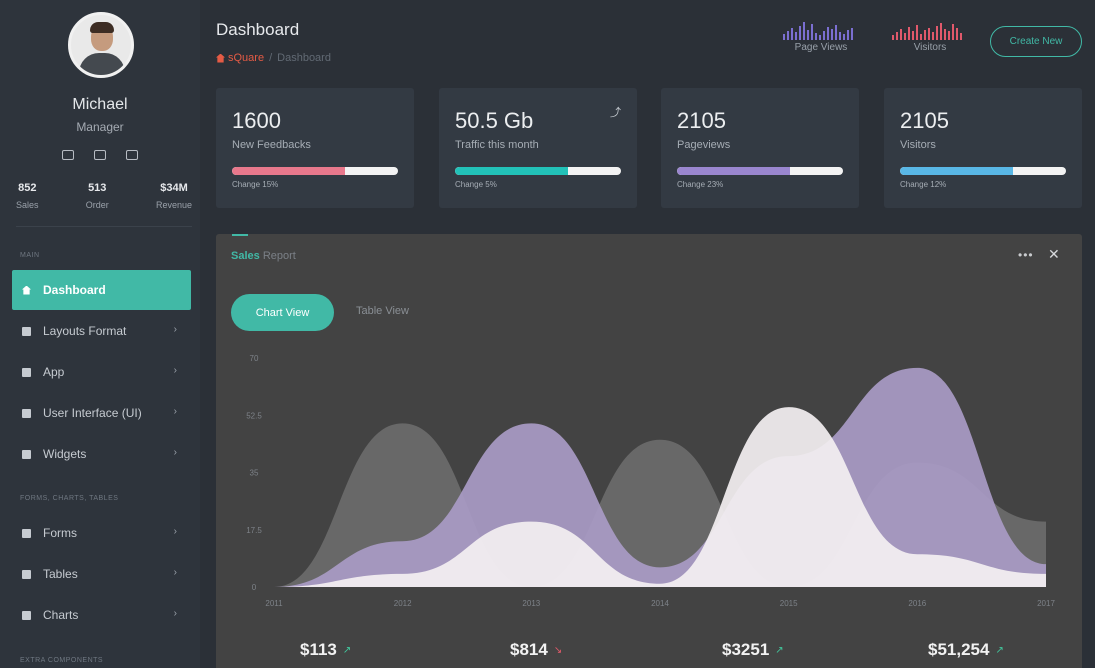 The image size is (1095, 668). I want to click on calendar-icon, so click(68, 155).